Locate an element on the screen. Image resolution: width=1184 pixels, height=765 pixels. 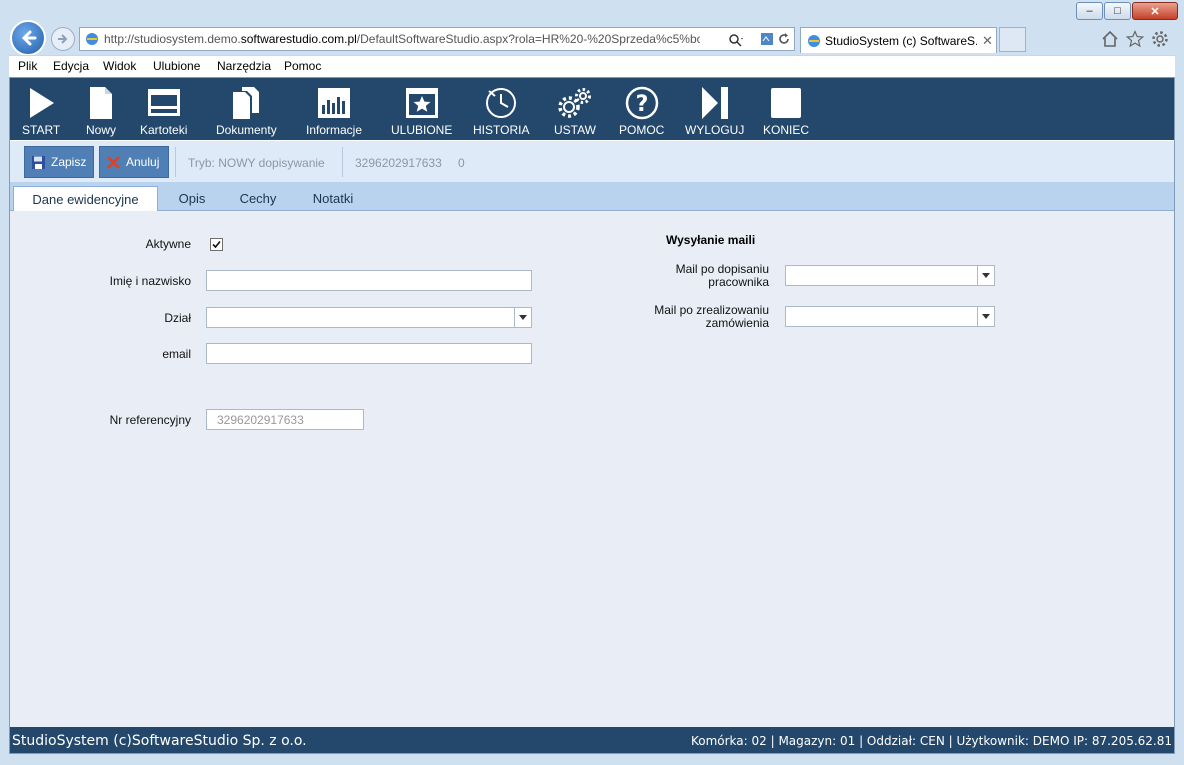
toolbar-nowy: Nowy is located at coordinates (101, 112).